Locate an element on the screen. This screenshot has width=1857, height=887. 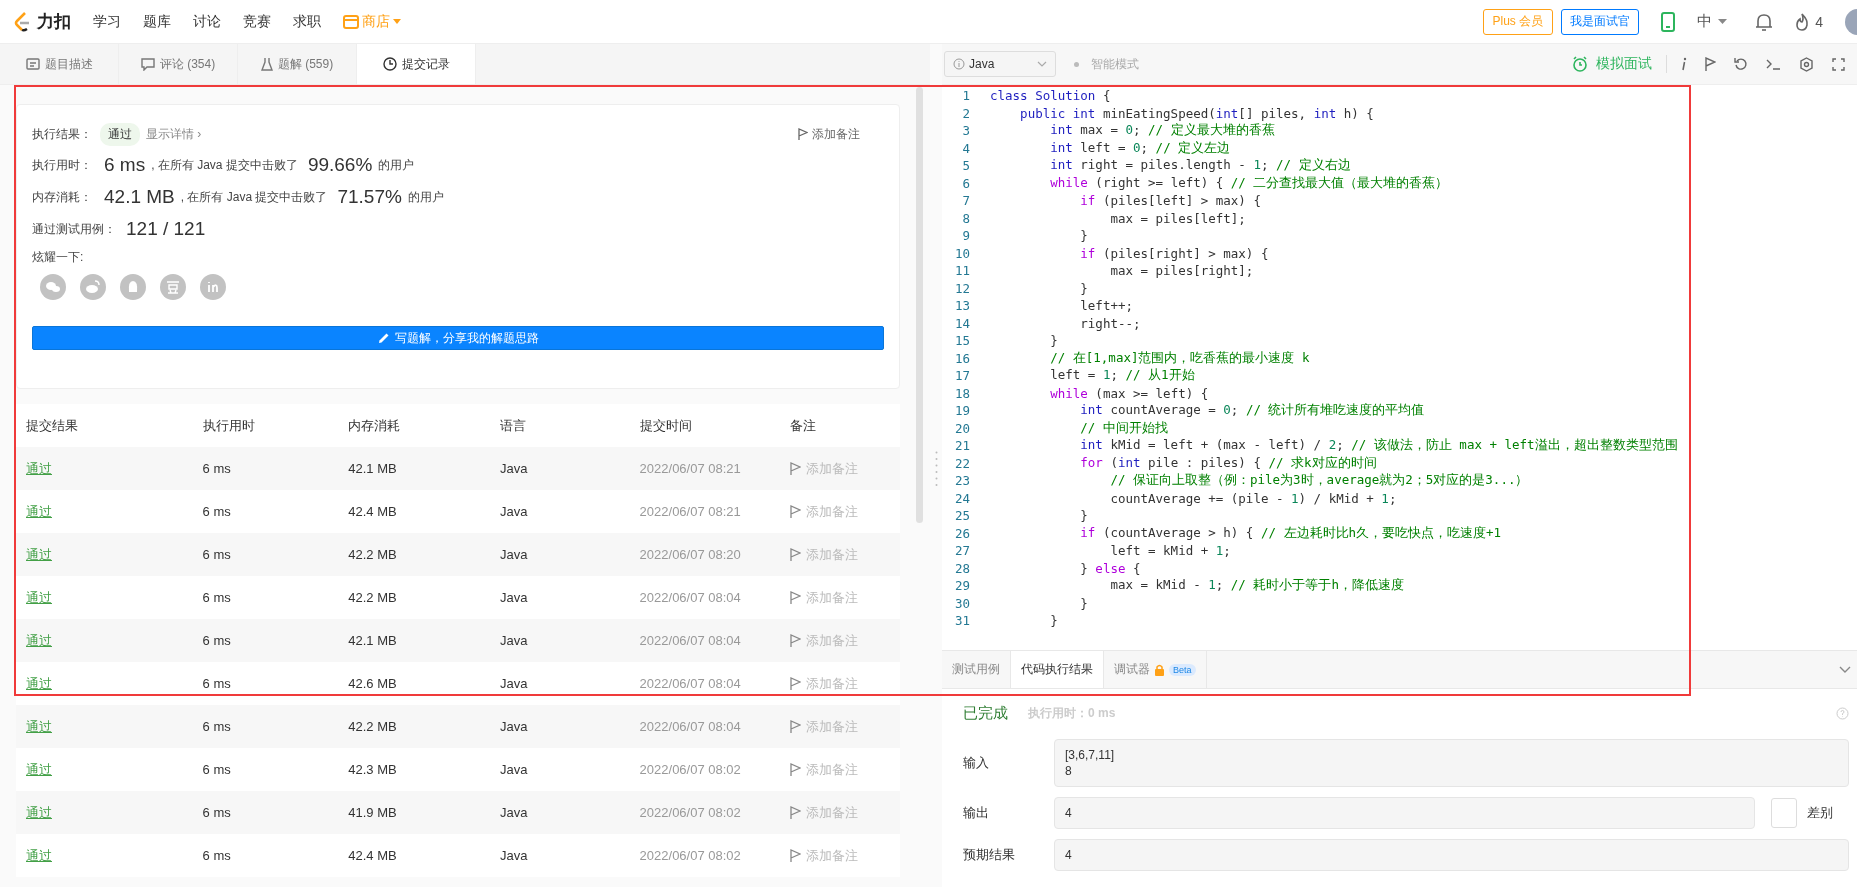
caret-icon is located at coordinates (1723, 21).